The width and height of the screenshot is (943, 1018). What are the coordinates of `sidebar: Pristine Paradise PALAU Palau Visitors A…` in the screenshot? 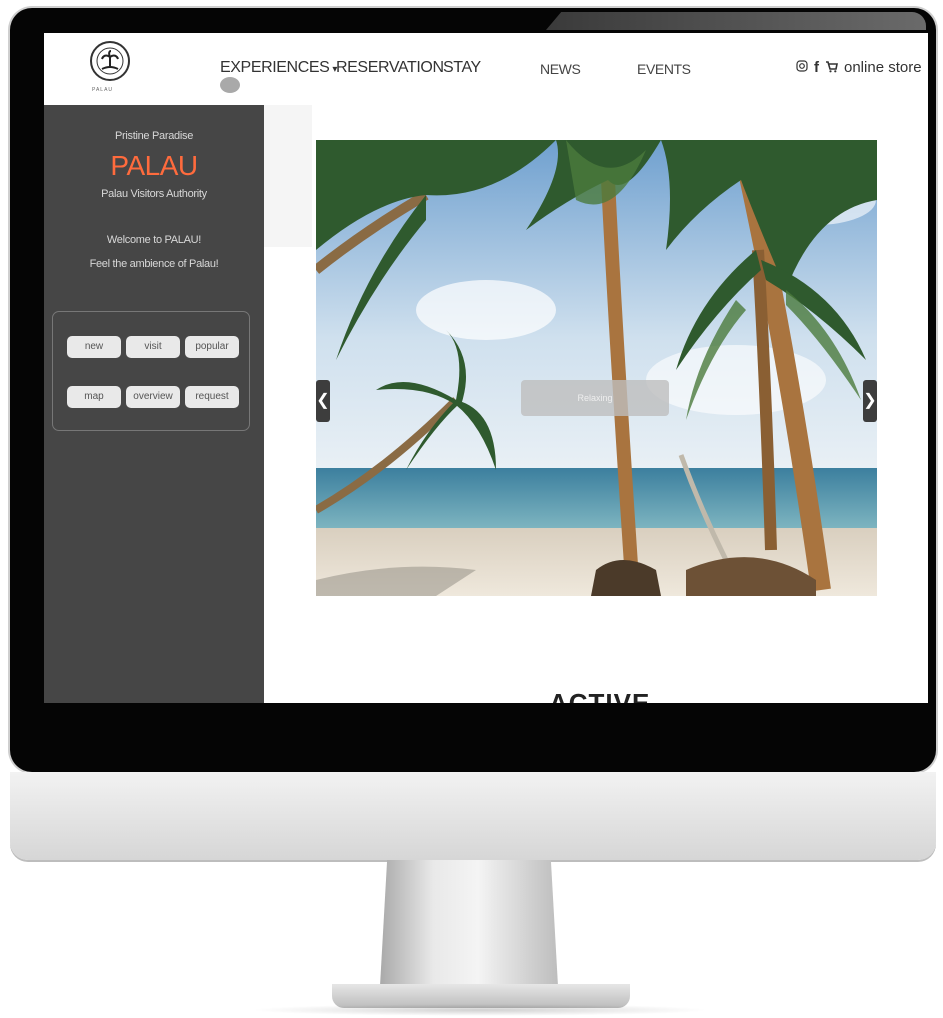 It's located at (154, 404).